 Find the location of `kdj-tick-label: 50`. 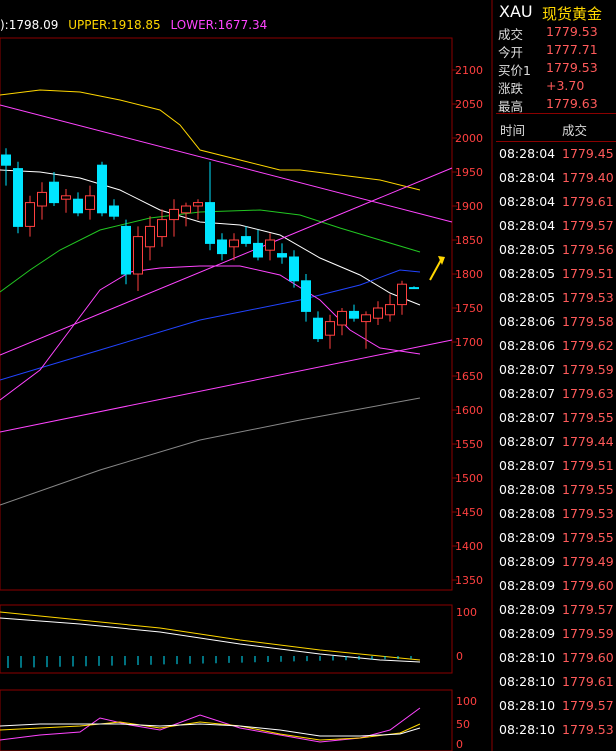

kdj-tick-label: 50 is located at coordinates (463, 724).